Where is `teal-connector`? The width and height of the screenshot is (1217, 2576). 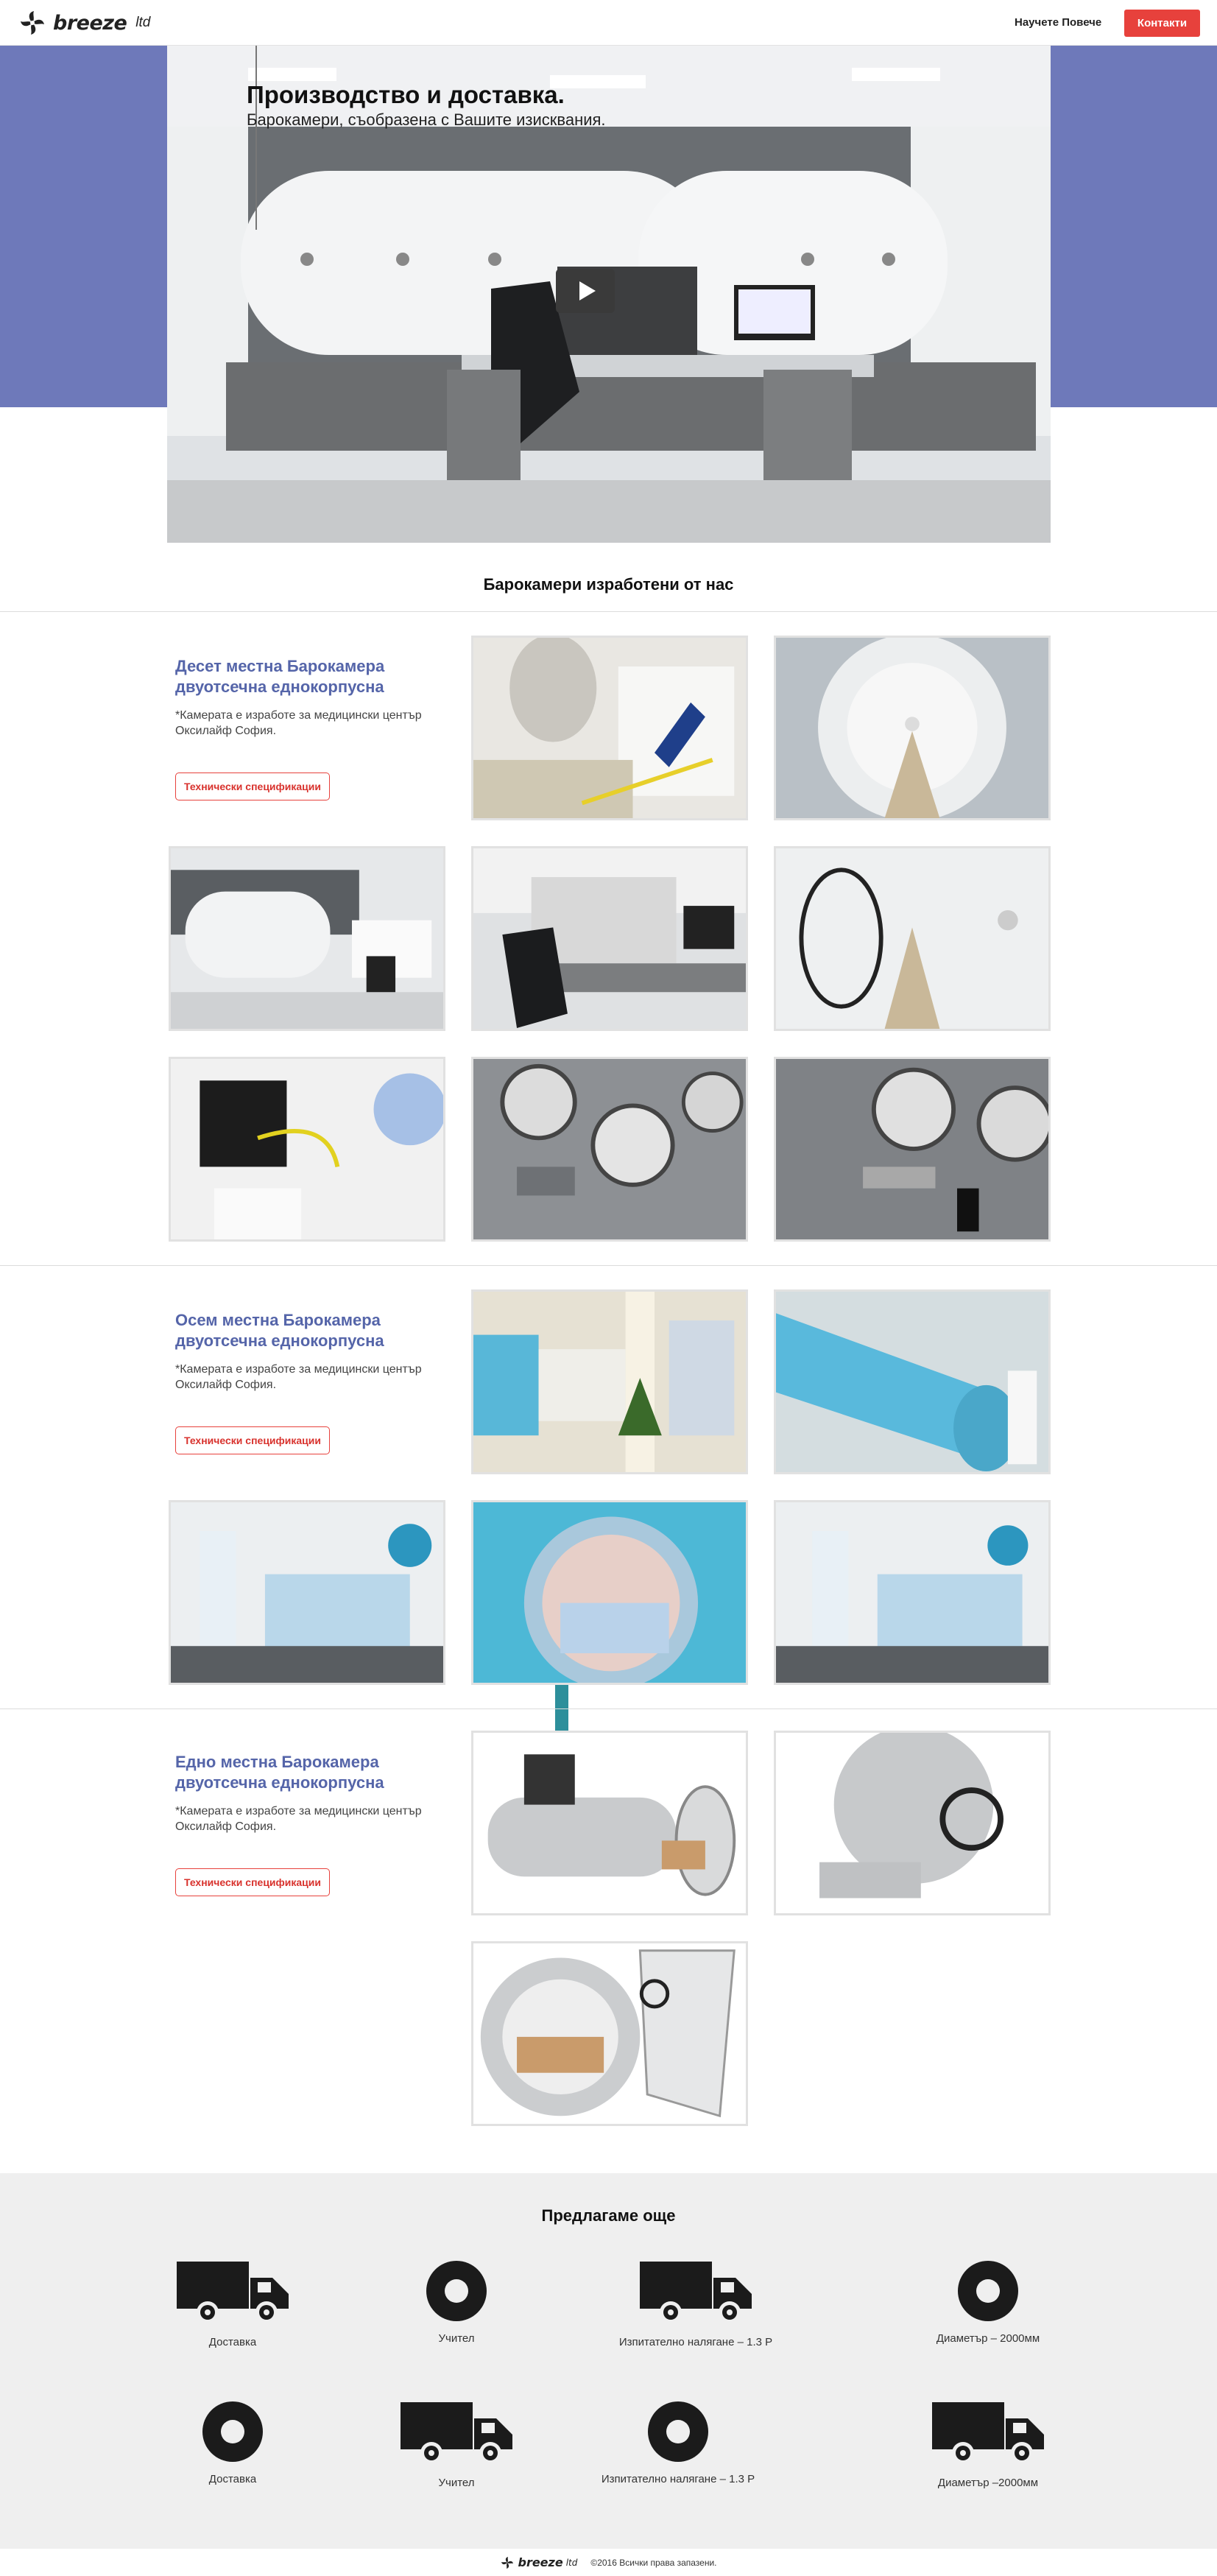 teal-connector is located at coordinates (561, 1708).